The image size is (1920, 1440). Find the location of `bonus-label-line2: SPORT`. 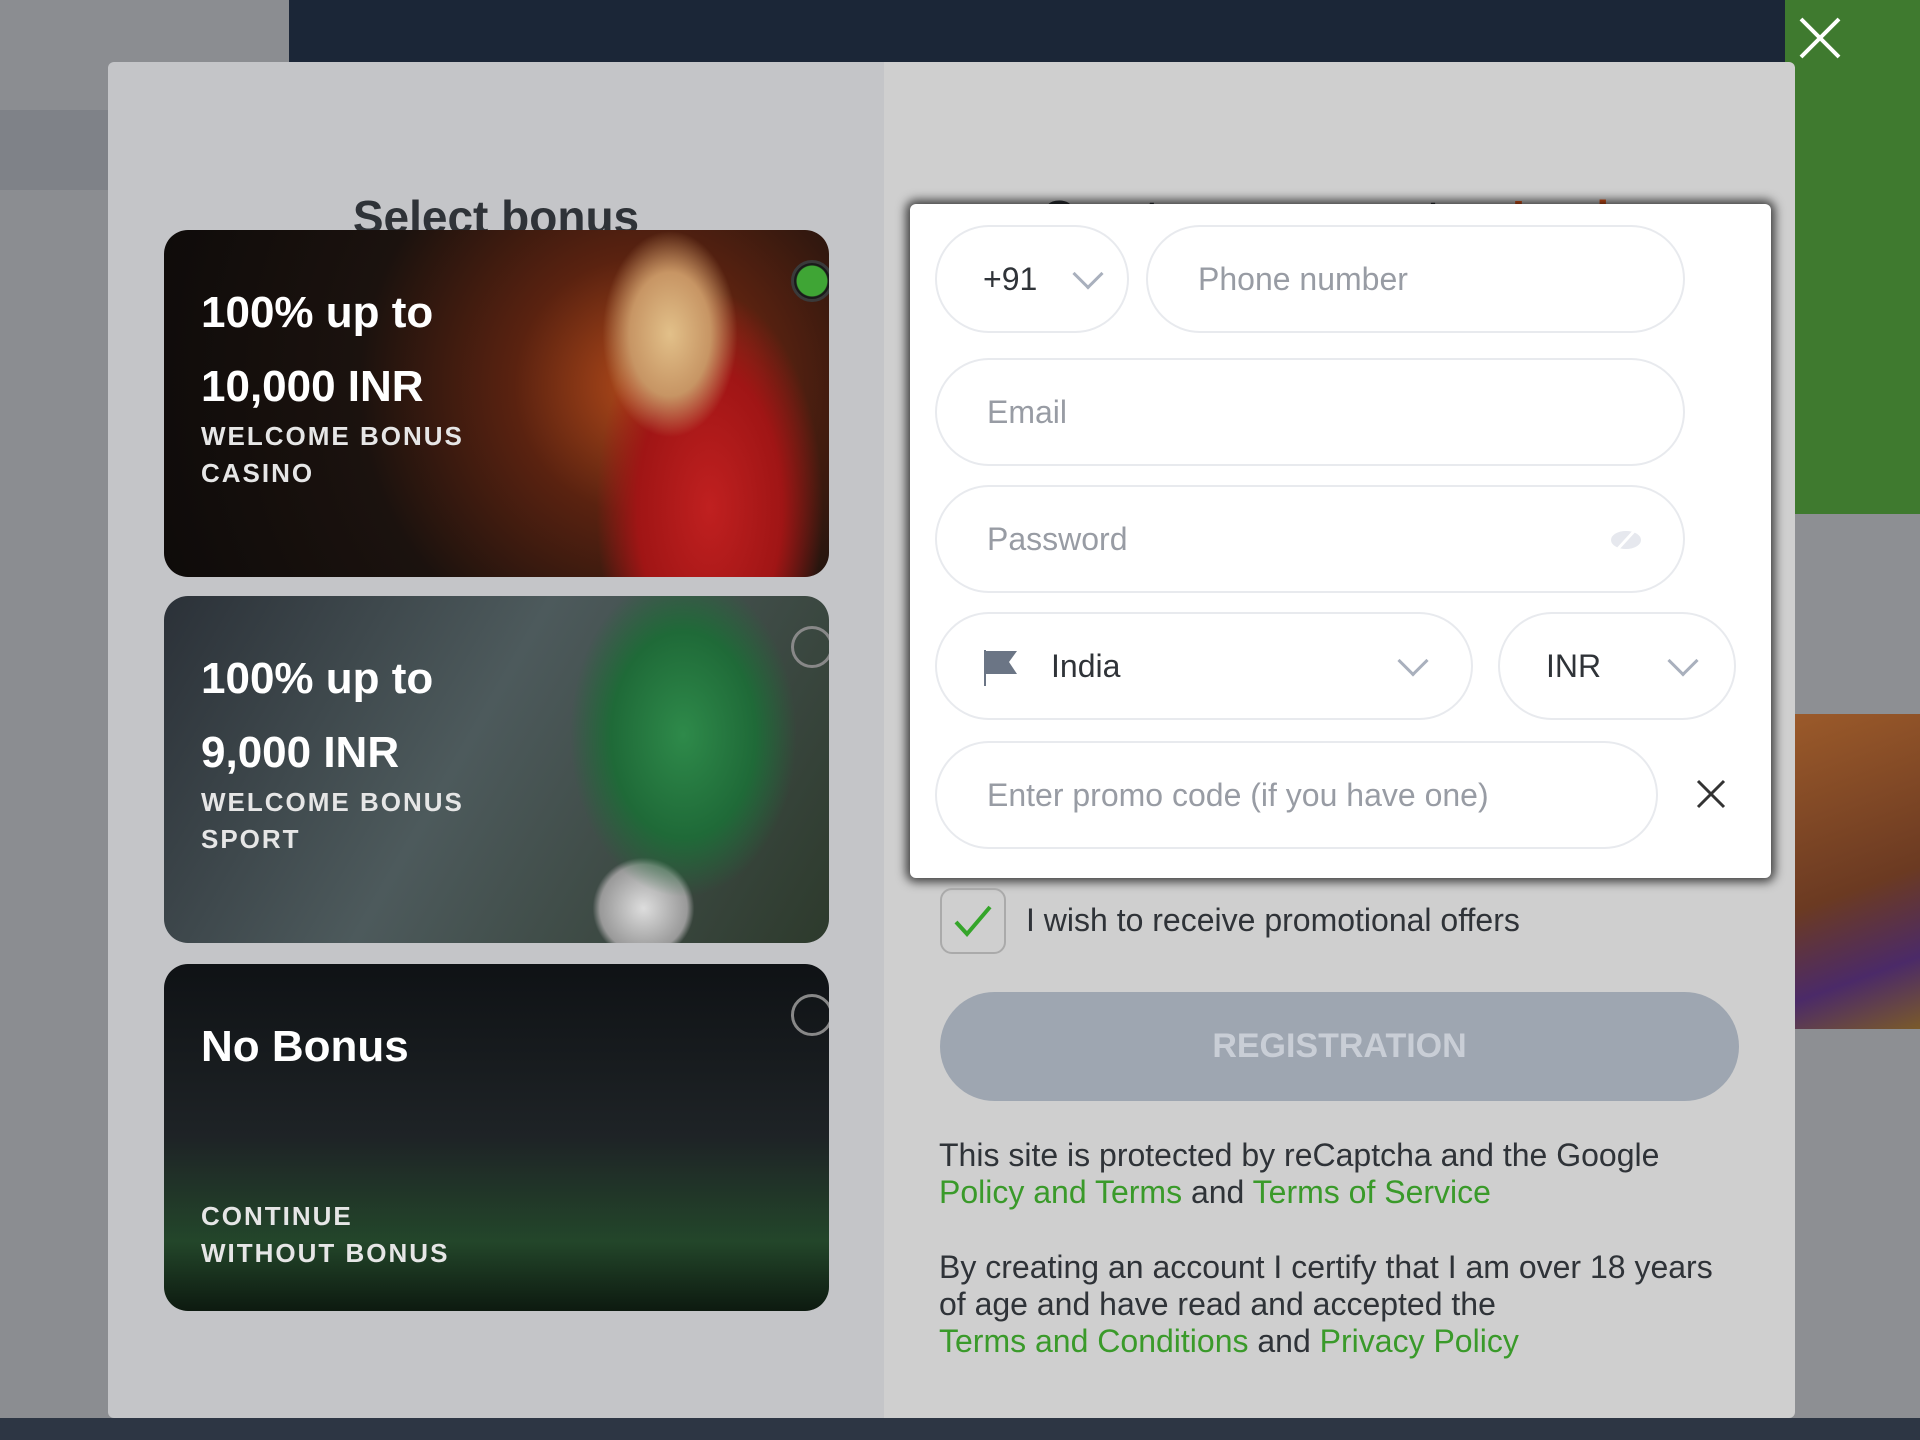

bonus-label-line2: SPORT is located at coordinates (251, 839).